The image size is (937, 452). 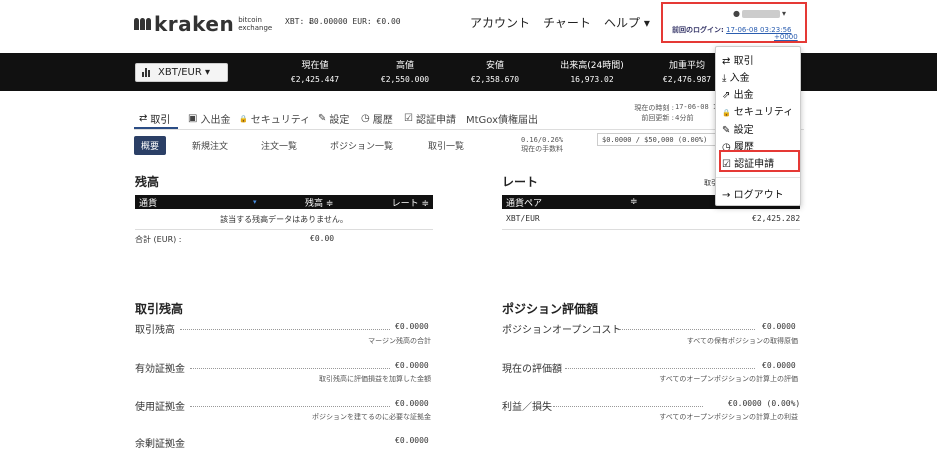 I want to click on nav-account: アカウント, so click(x=500, y=22).